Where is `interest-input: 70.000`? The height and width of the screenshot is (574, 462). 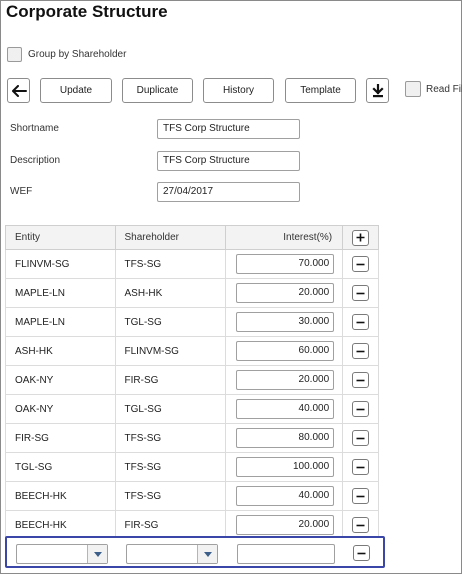 interest-input: 70.000 is located at coordinates (285, 264).